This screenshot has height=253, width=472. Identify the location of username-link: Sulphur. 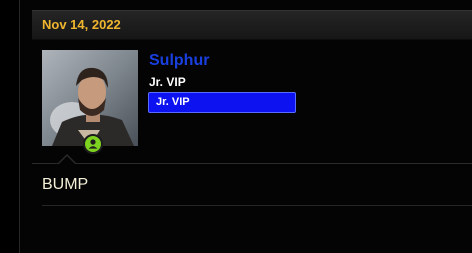
(179, 61).